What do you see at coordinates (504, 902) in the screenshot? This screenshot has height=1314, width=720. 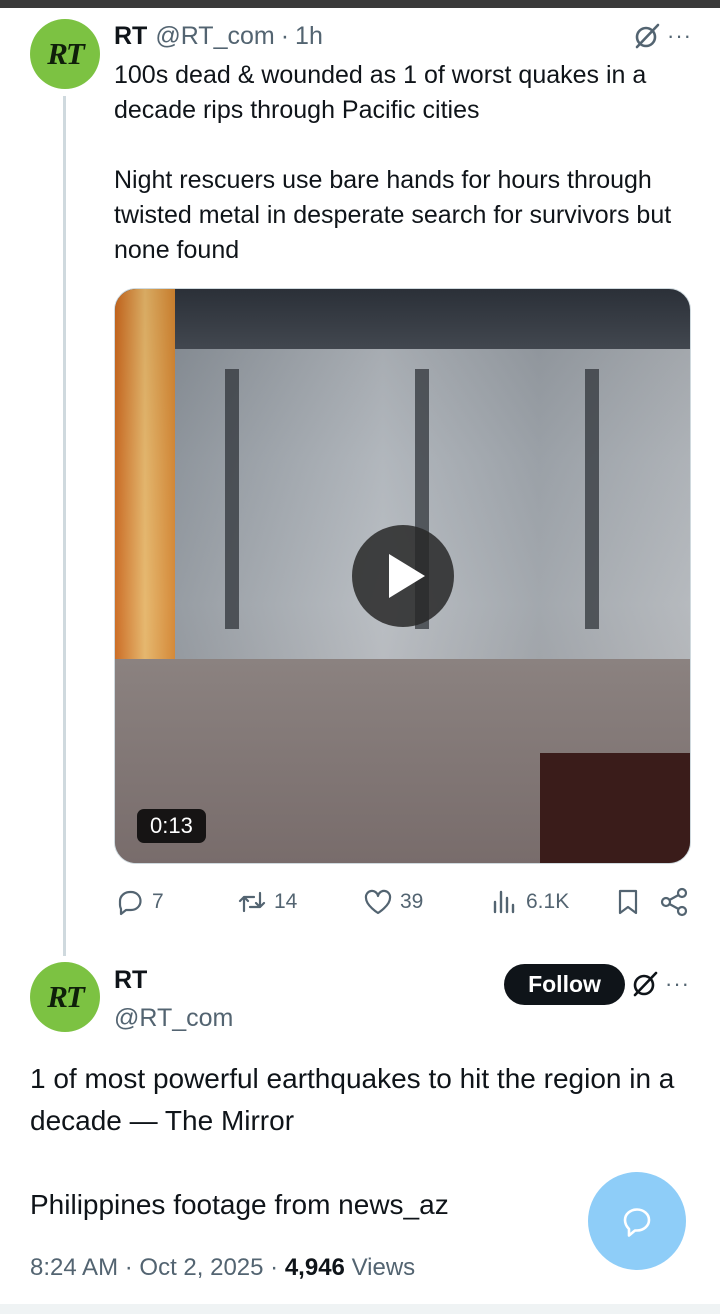 I see `analytics-icon` at bounding box center [504, 902].